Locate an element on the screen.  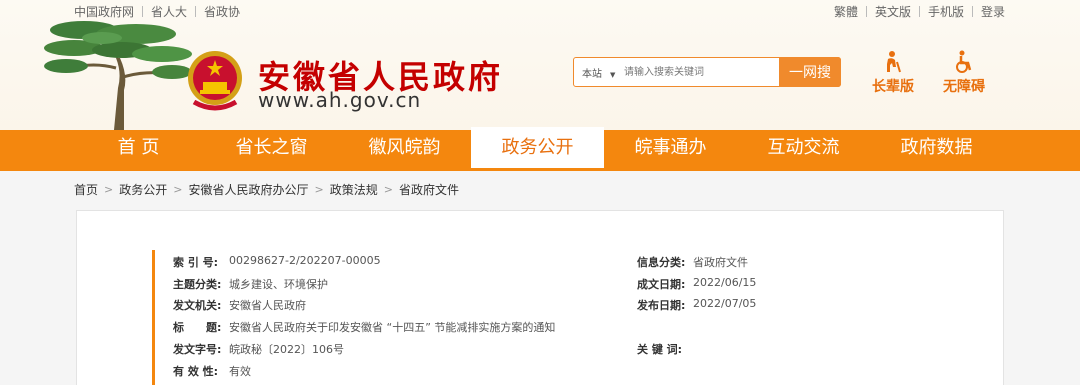
info-value: 省政府文件 is located at coordinates (720, 262).